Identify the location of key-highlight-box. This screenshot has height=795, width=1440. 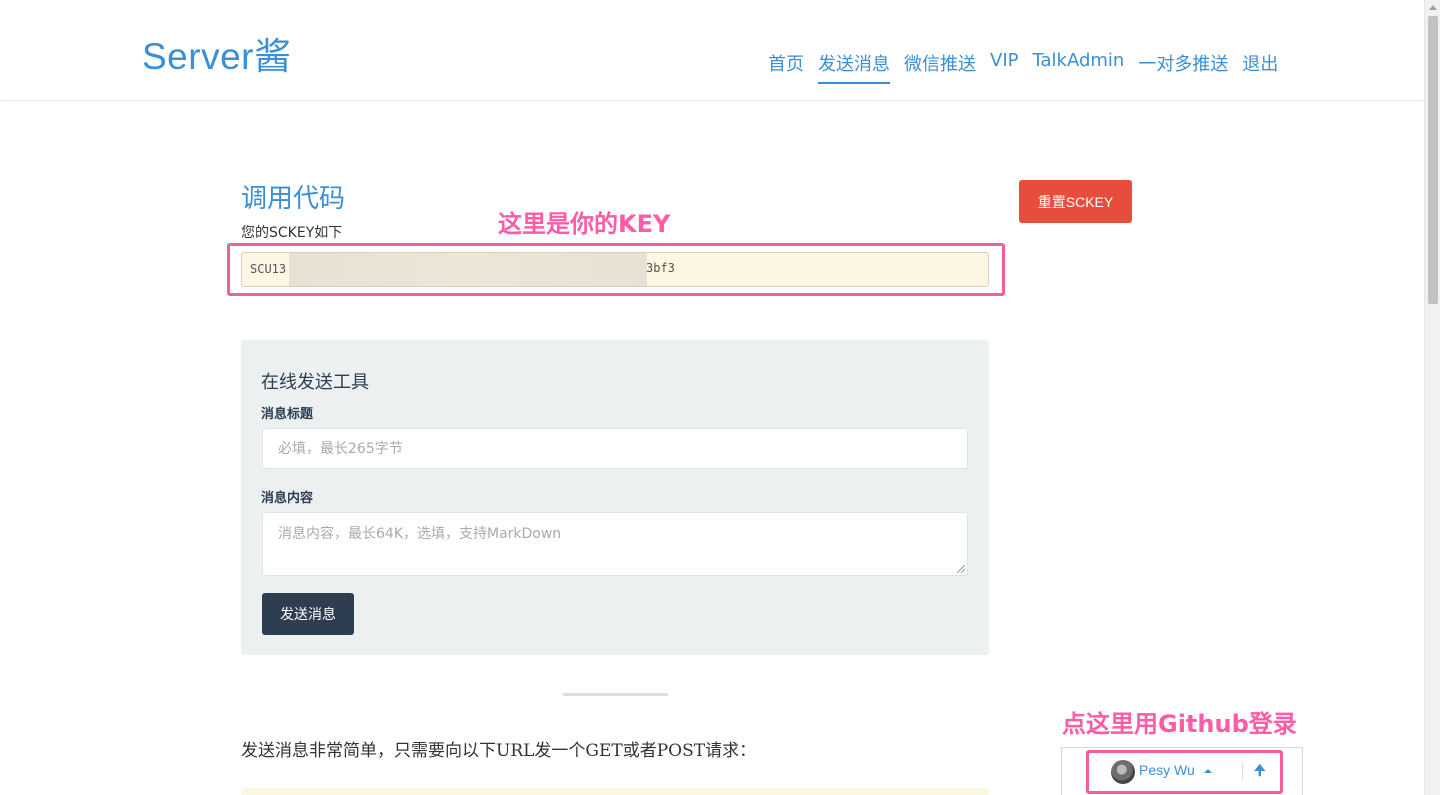
(616, 269).